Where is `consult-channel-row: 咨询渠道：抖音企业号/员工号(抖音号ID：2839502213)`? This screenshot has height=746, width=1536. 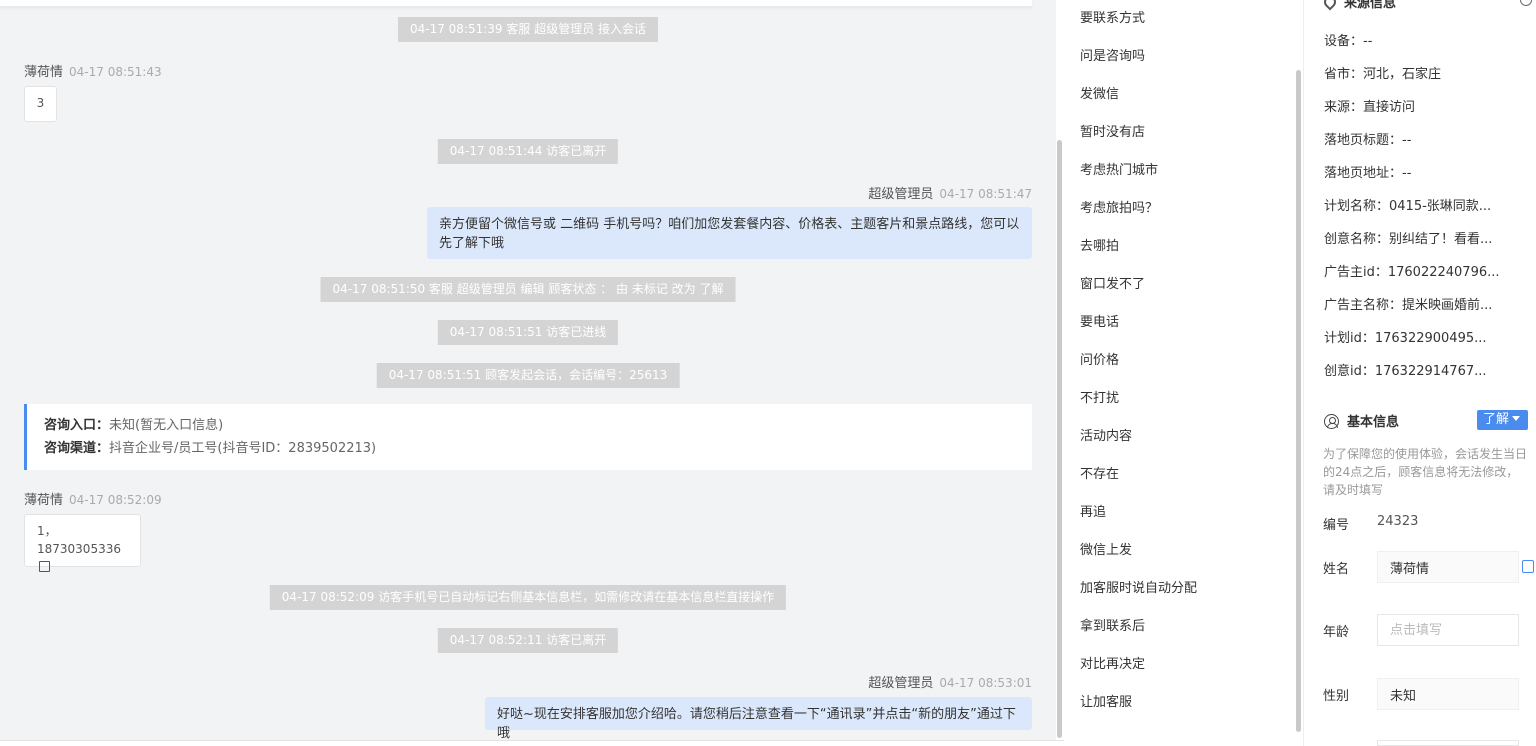
consult-channel-row: 咨询渠道：抖音企业号/员工号(抖音号ID：2839502213) is located at coordinates (210, 448).